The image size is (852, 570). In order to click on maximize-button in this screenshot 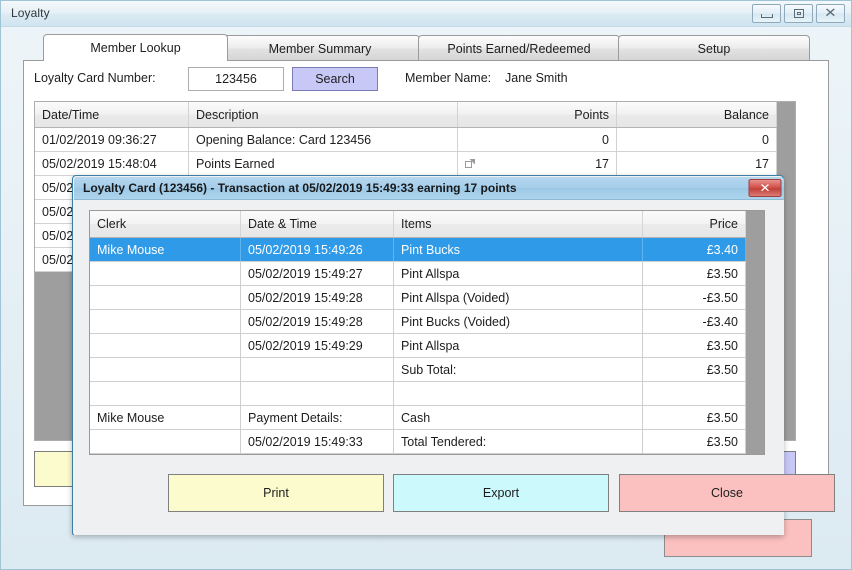, I will do `click(798, 13)`.